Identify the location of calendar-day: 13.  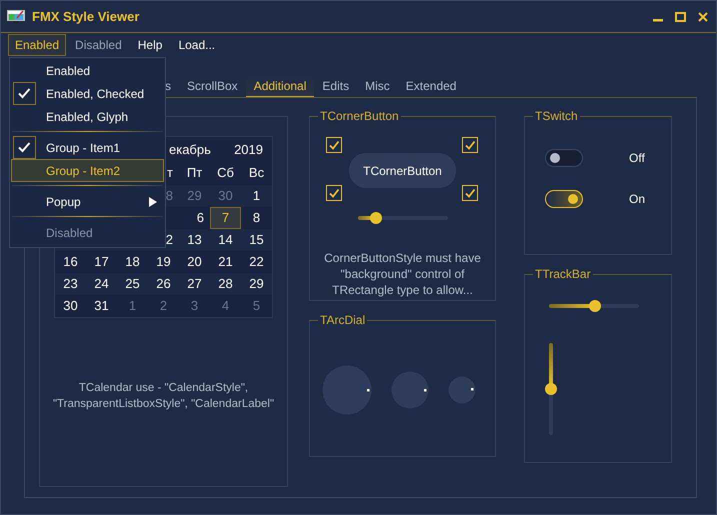
(194, 240).